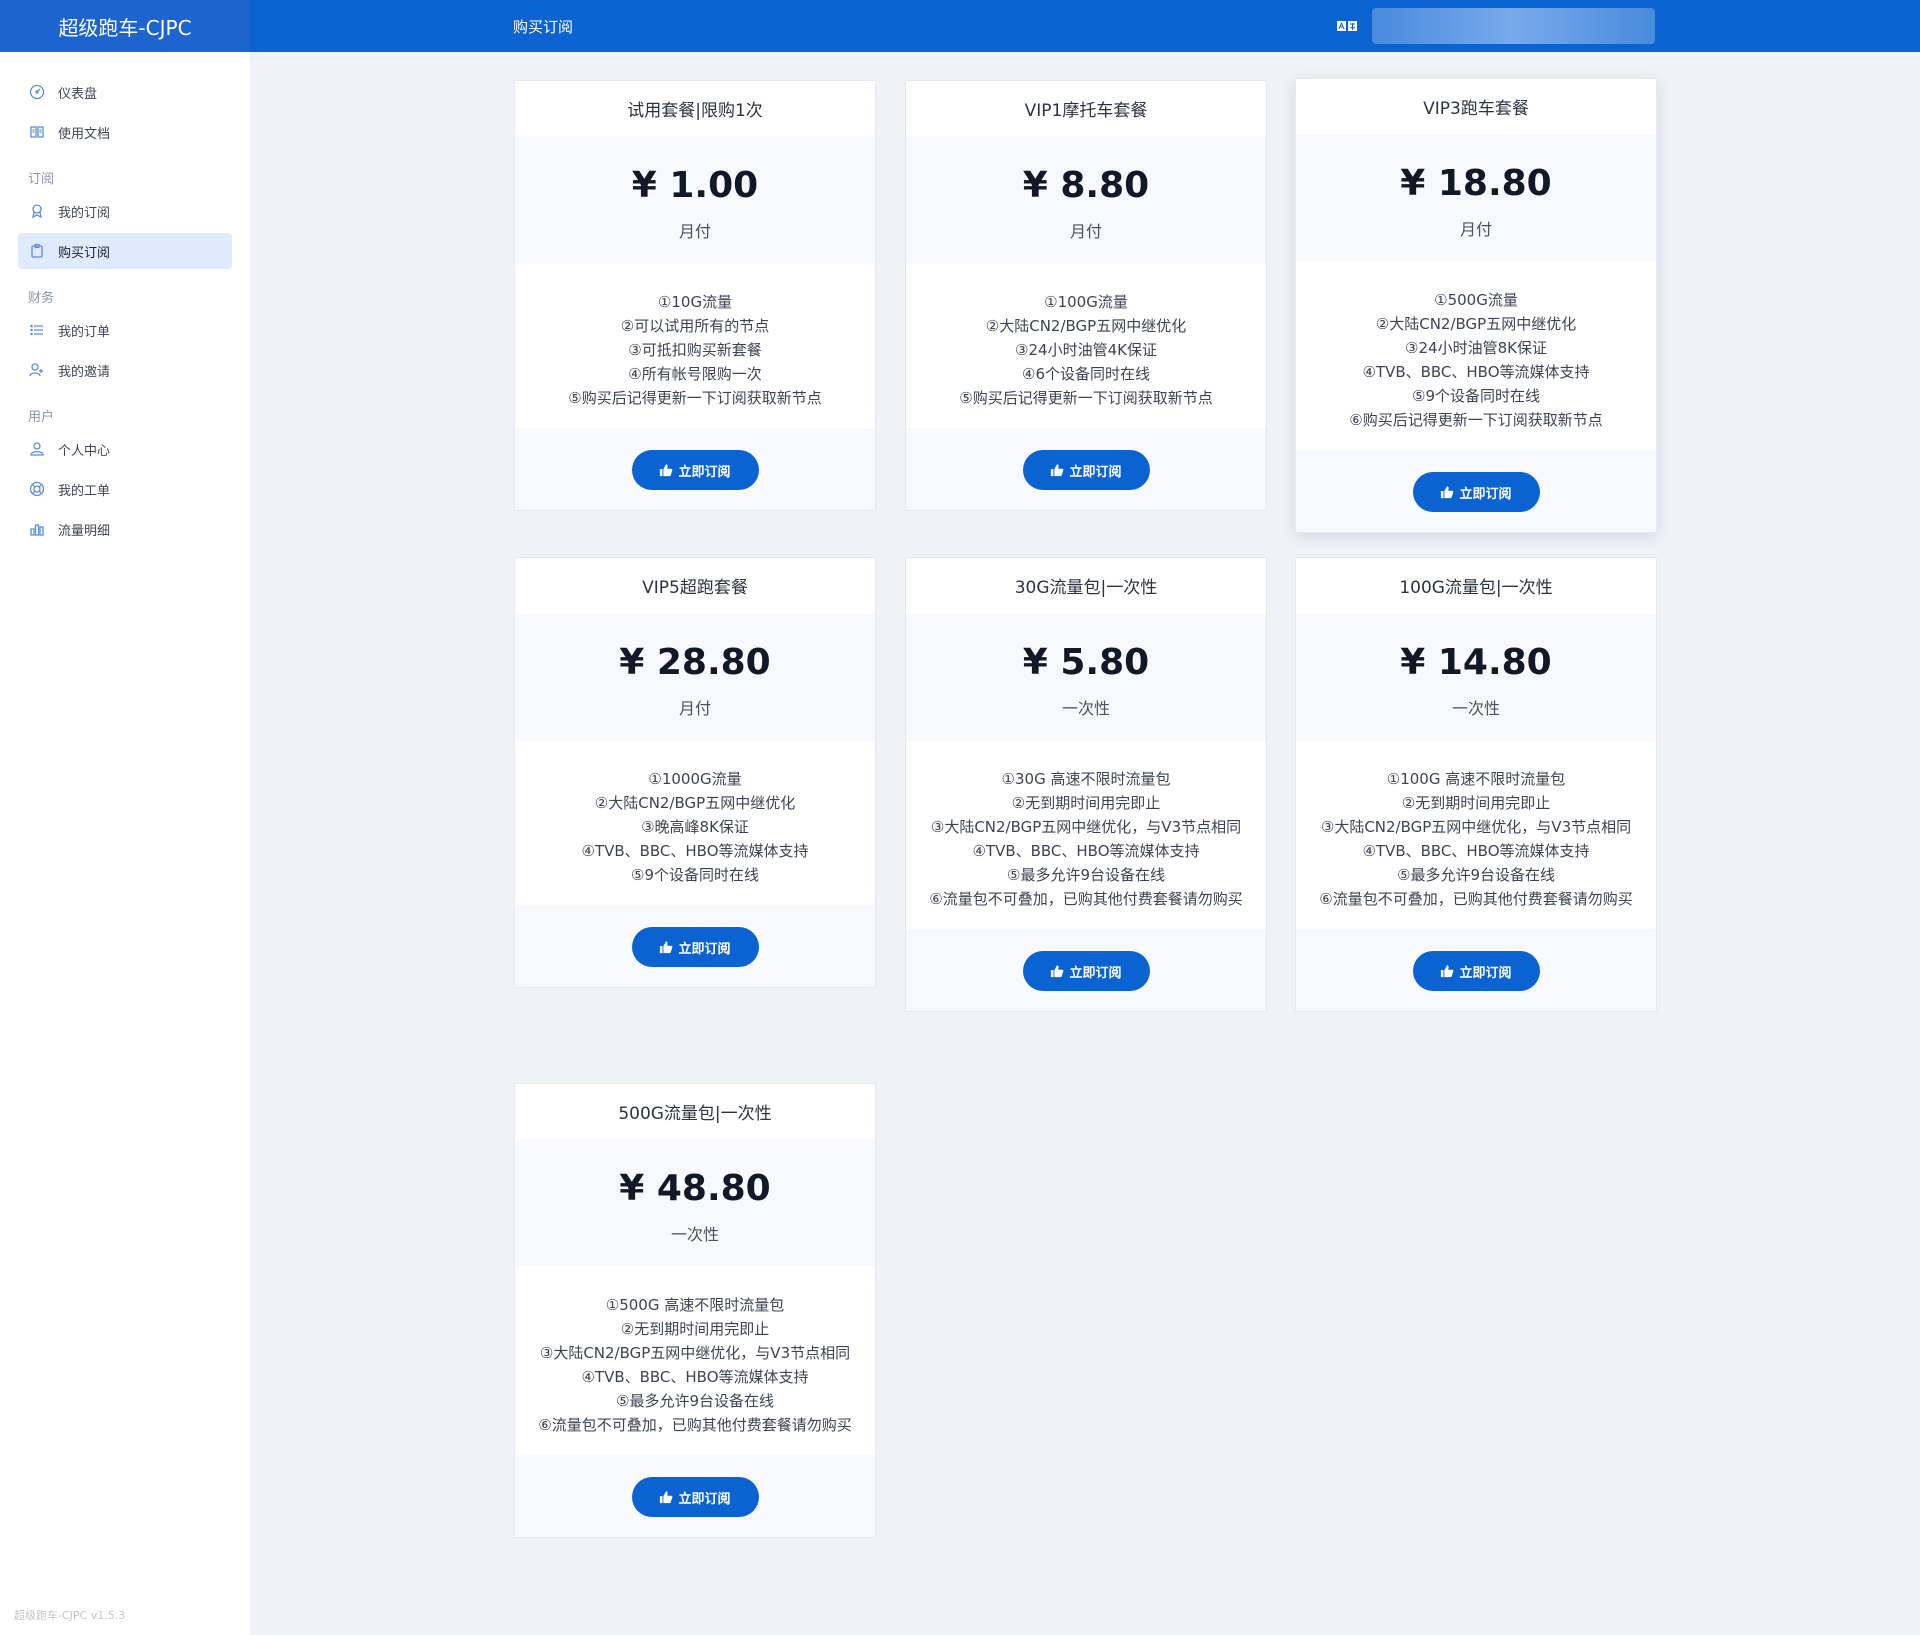 This screenshot has height=1635, width=1920. Describe the element at coordinates (1476, 827) in the screenshot. I see `plan-feature-item: ③大陆CN2/BGP五网中继优化，与V3节点相同` at that location.